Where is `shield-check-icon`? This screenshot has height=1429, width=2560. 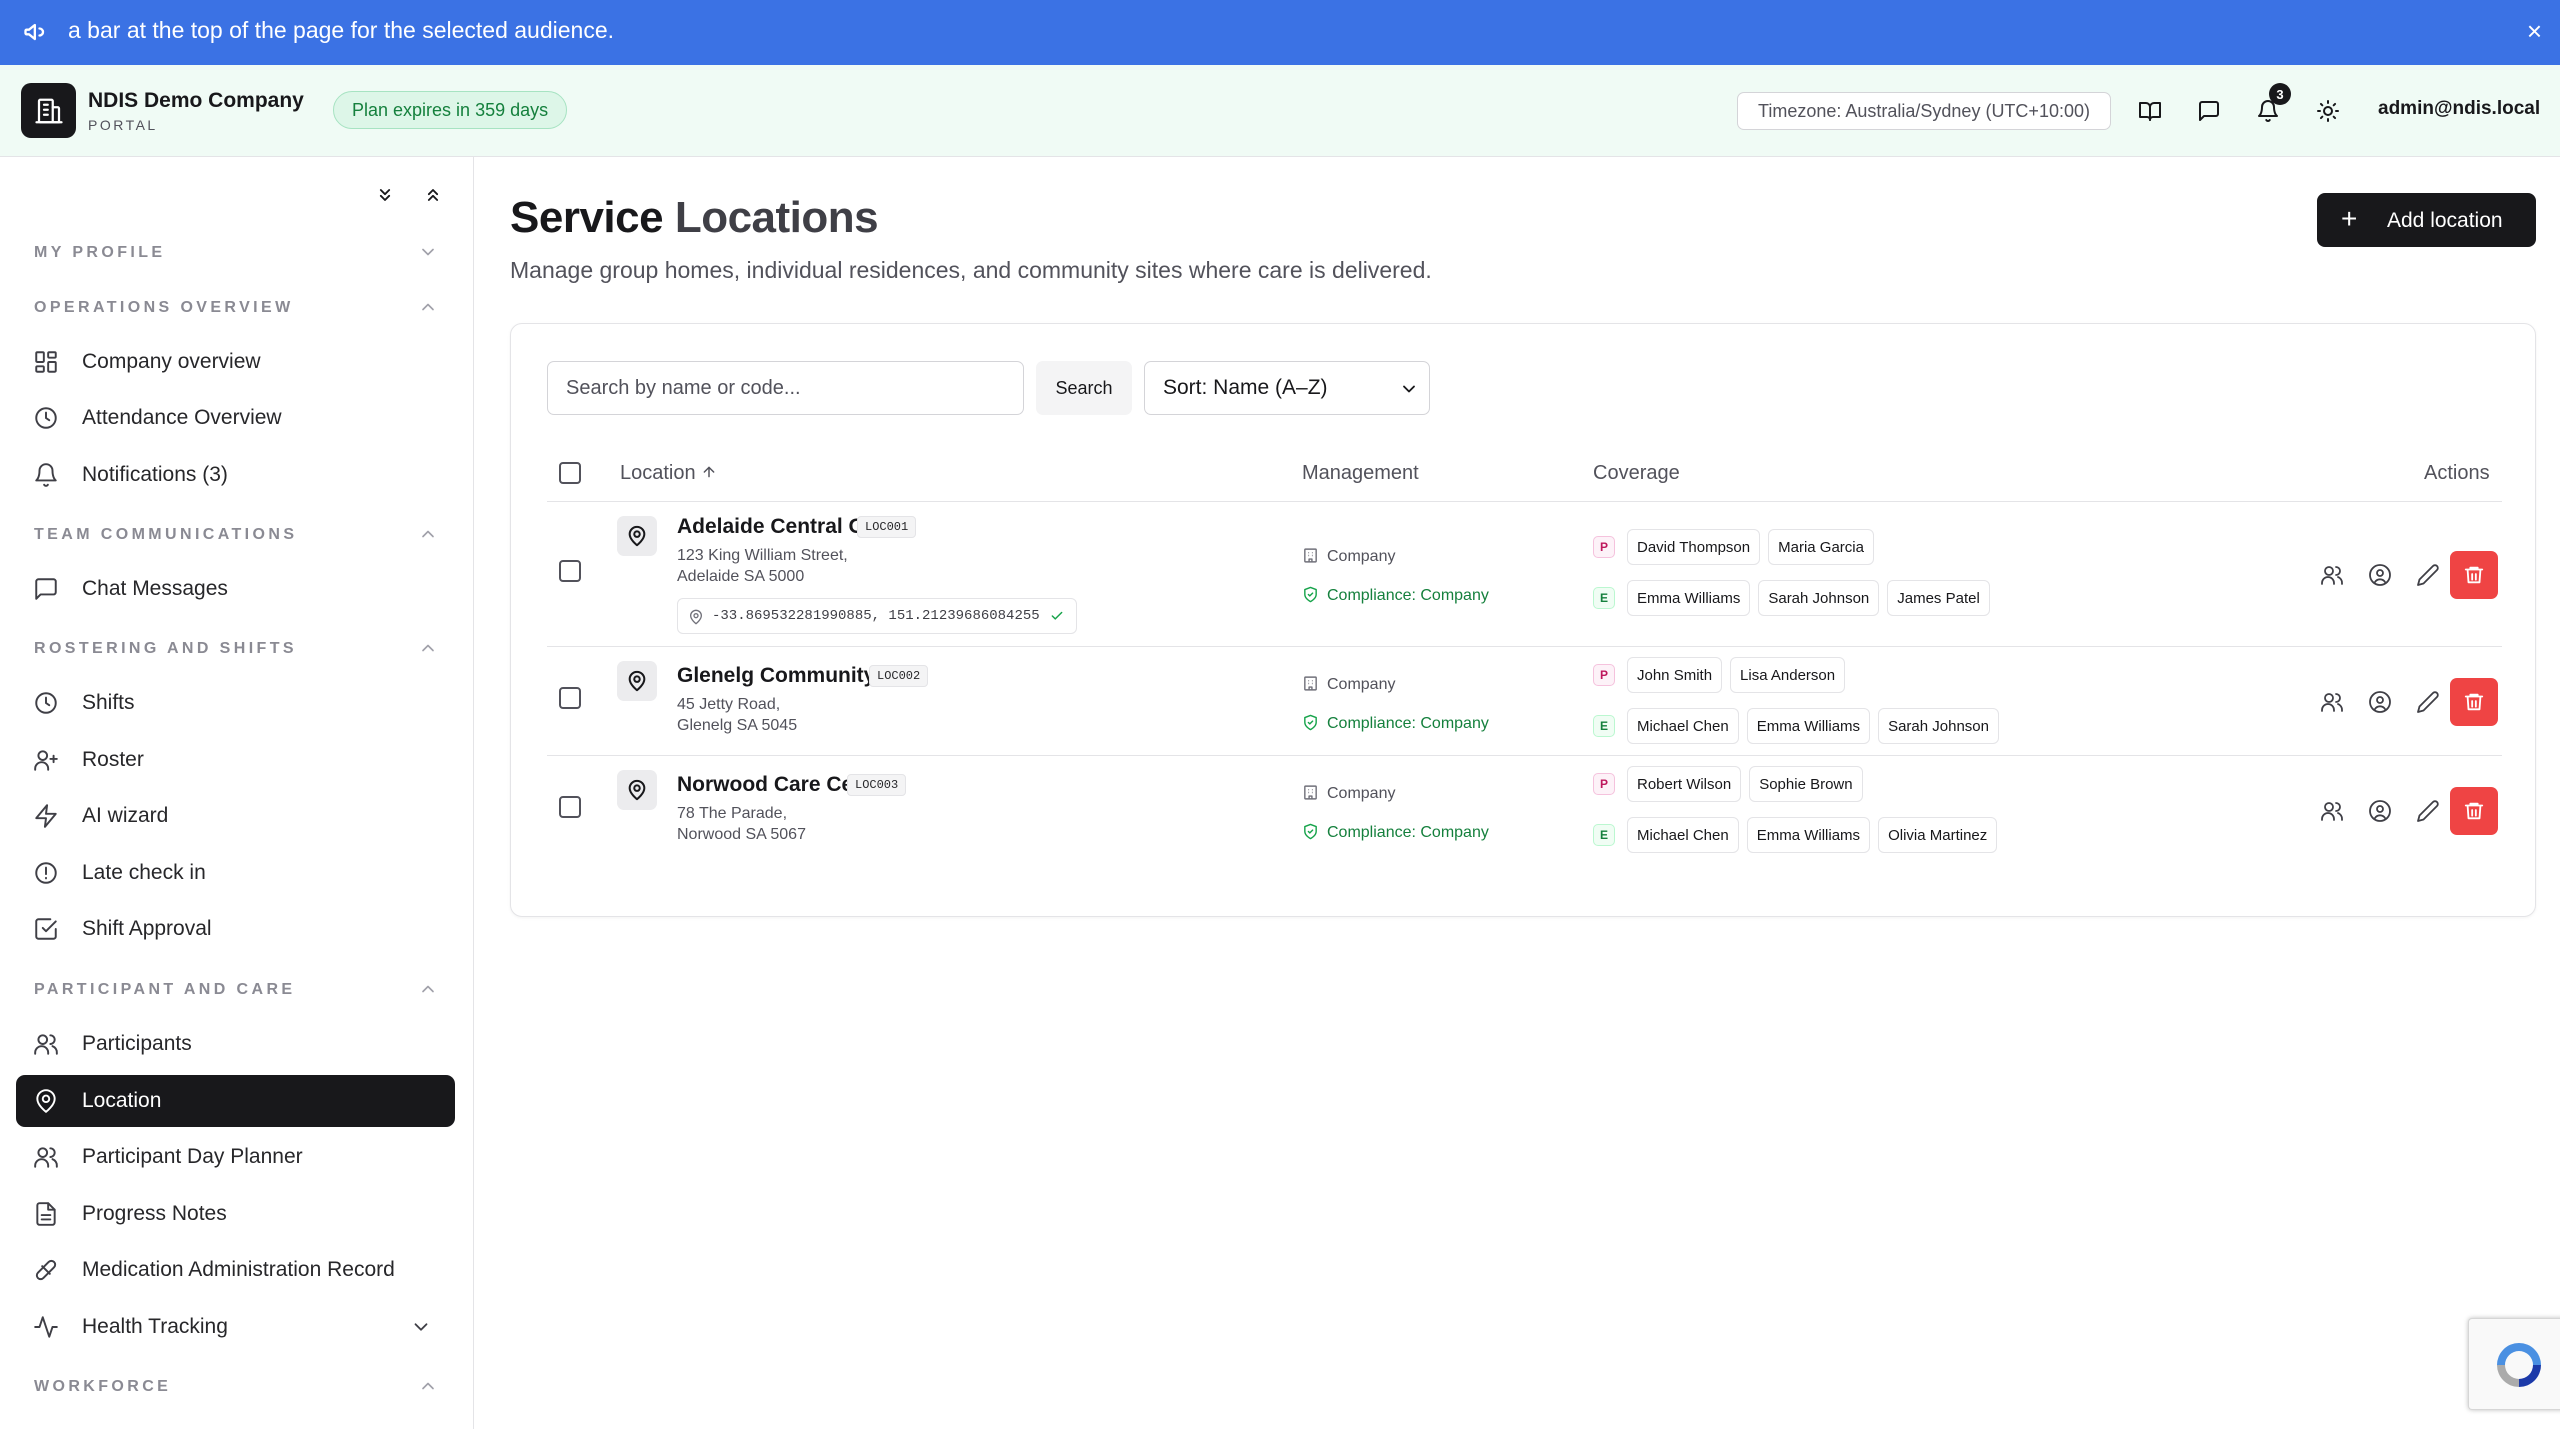
shield-check-icon is located at coordinates (1310, 594).